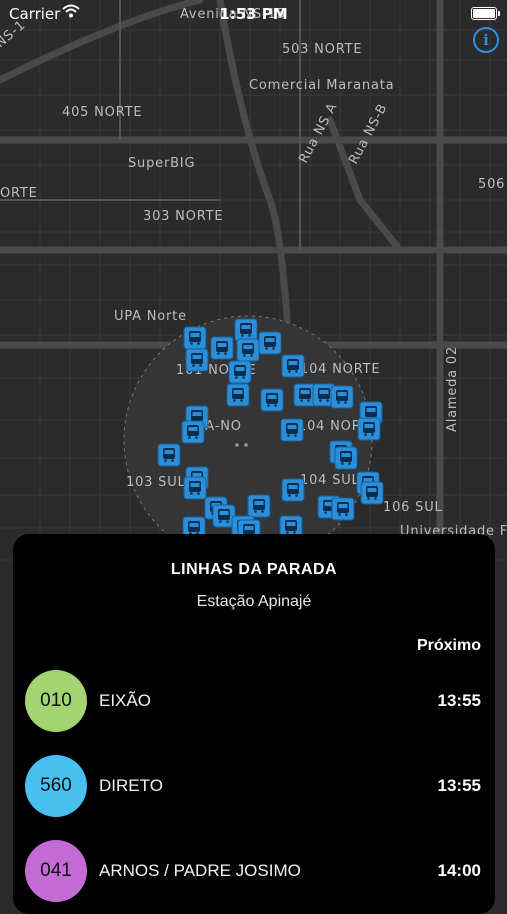  What do you see at coordinates (340, 369) in the screenshot?
I see `map-label: 104 NORTE` at bounding box center [340, 369].